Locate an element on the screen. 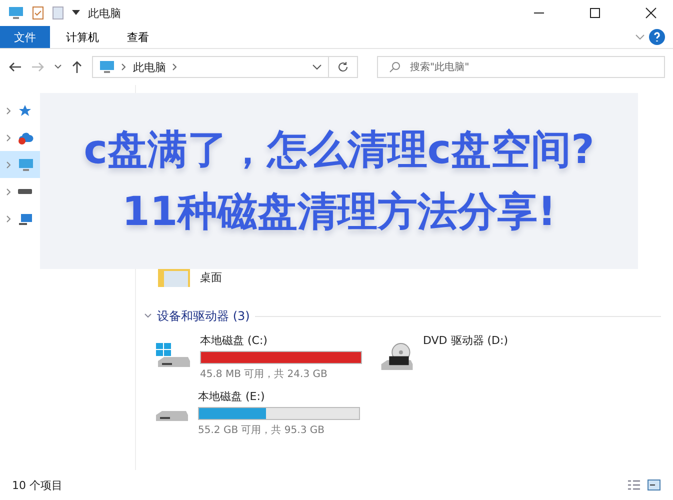  drive-space: 55.2 GB 可用，共 95.3 GB is located at coordinates (262, 430).